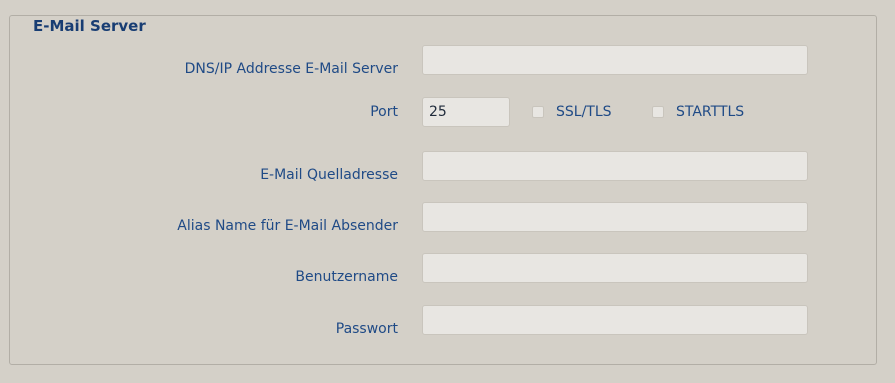  What do you see at coordinates (615, 217) in the screenshot?
I see `alias-input` at bounding box center [615, 217].